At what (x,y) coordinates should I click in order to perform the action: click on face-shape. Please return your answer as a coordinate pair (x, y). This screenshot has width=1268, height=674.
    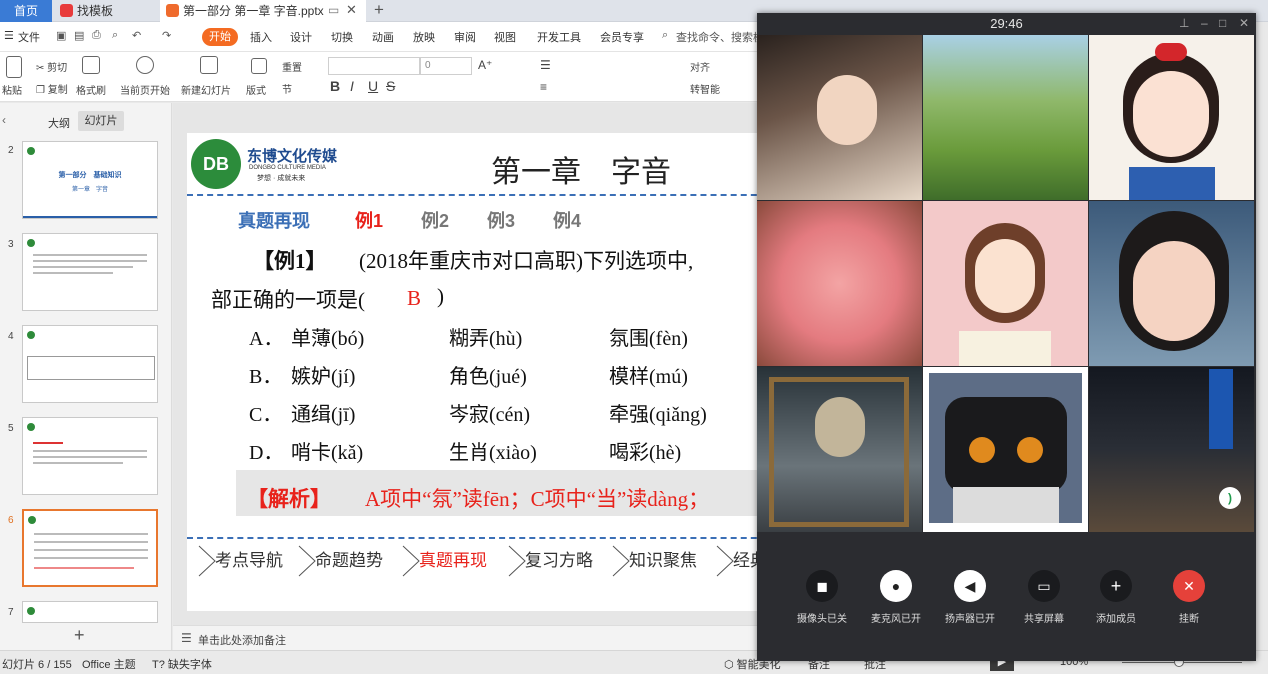
    Looking at the image, I should click on (1174, 291).